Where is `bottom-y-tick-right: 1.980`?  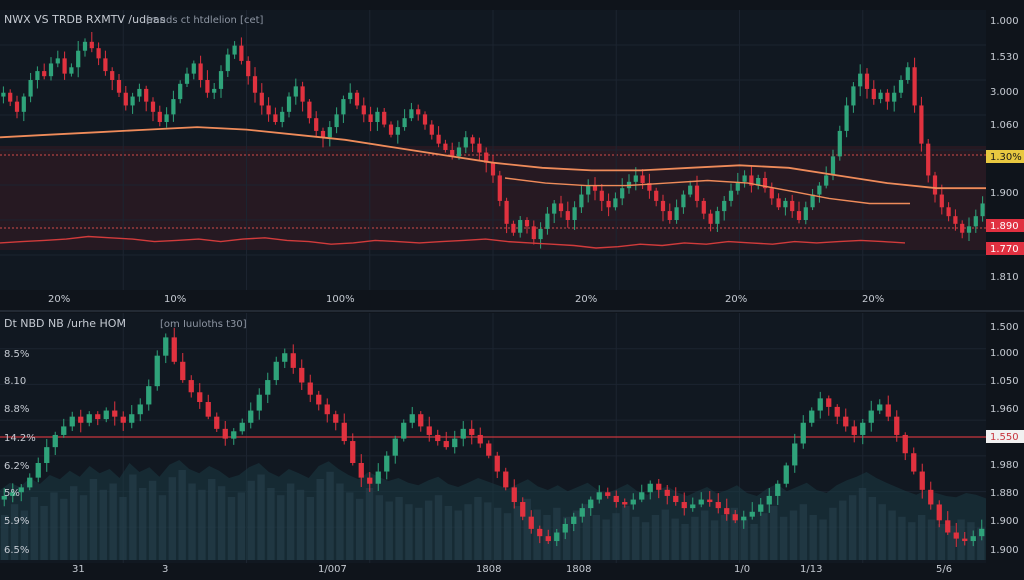 bottom-y-tick-right: 1.980 is located at coordinates (1004, 465).